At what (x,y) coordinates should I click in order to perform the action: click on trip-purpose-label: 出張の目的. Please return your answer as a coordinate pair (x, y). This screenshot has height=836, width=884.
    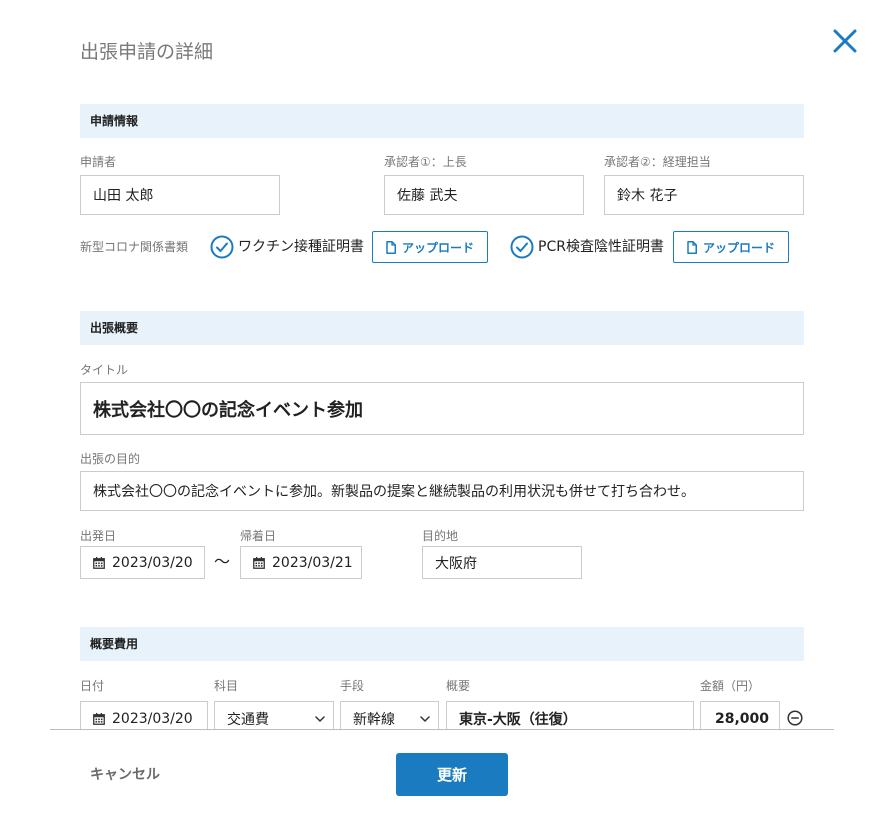
    Looking at the image, I should click on (110, 459).